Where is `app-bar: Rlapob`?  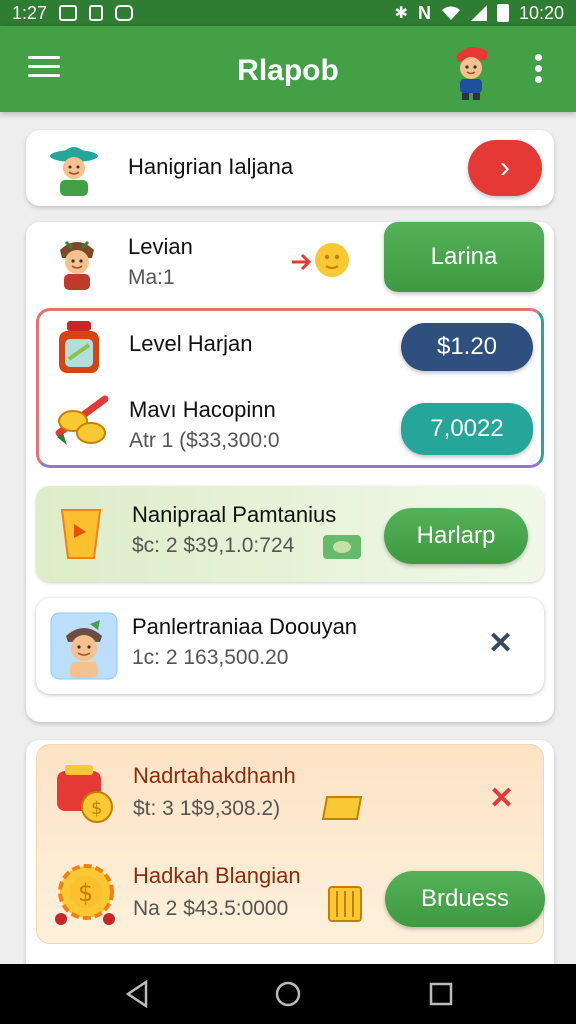
app-bar: Rlapob is located at coordinates (288, 69).